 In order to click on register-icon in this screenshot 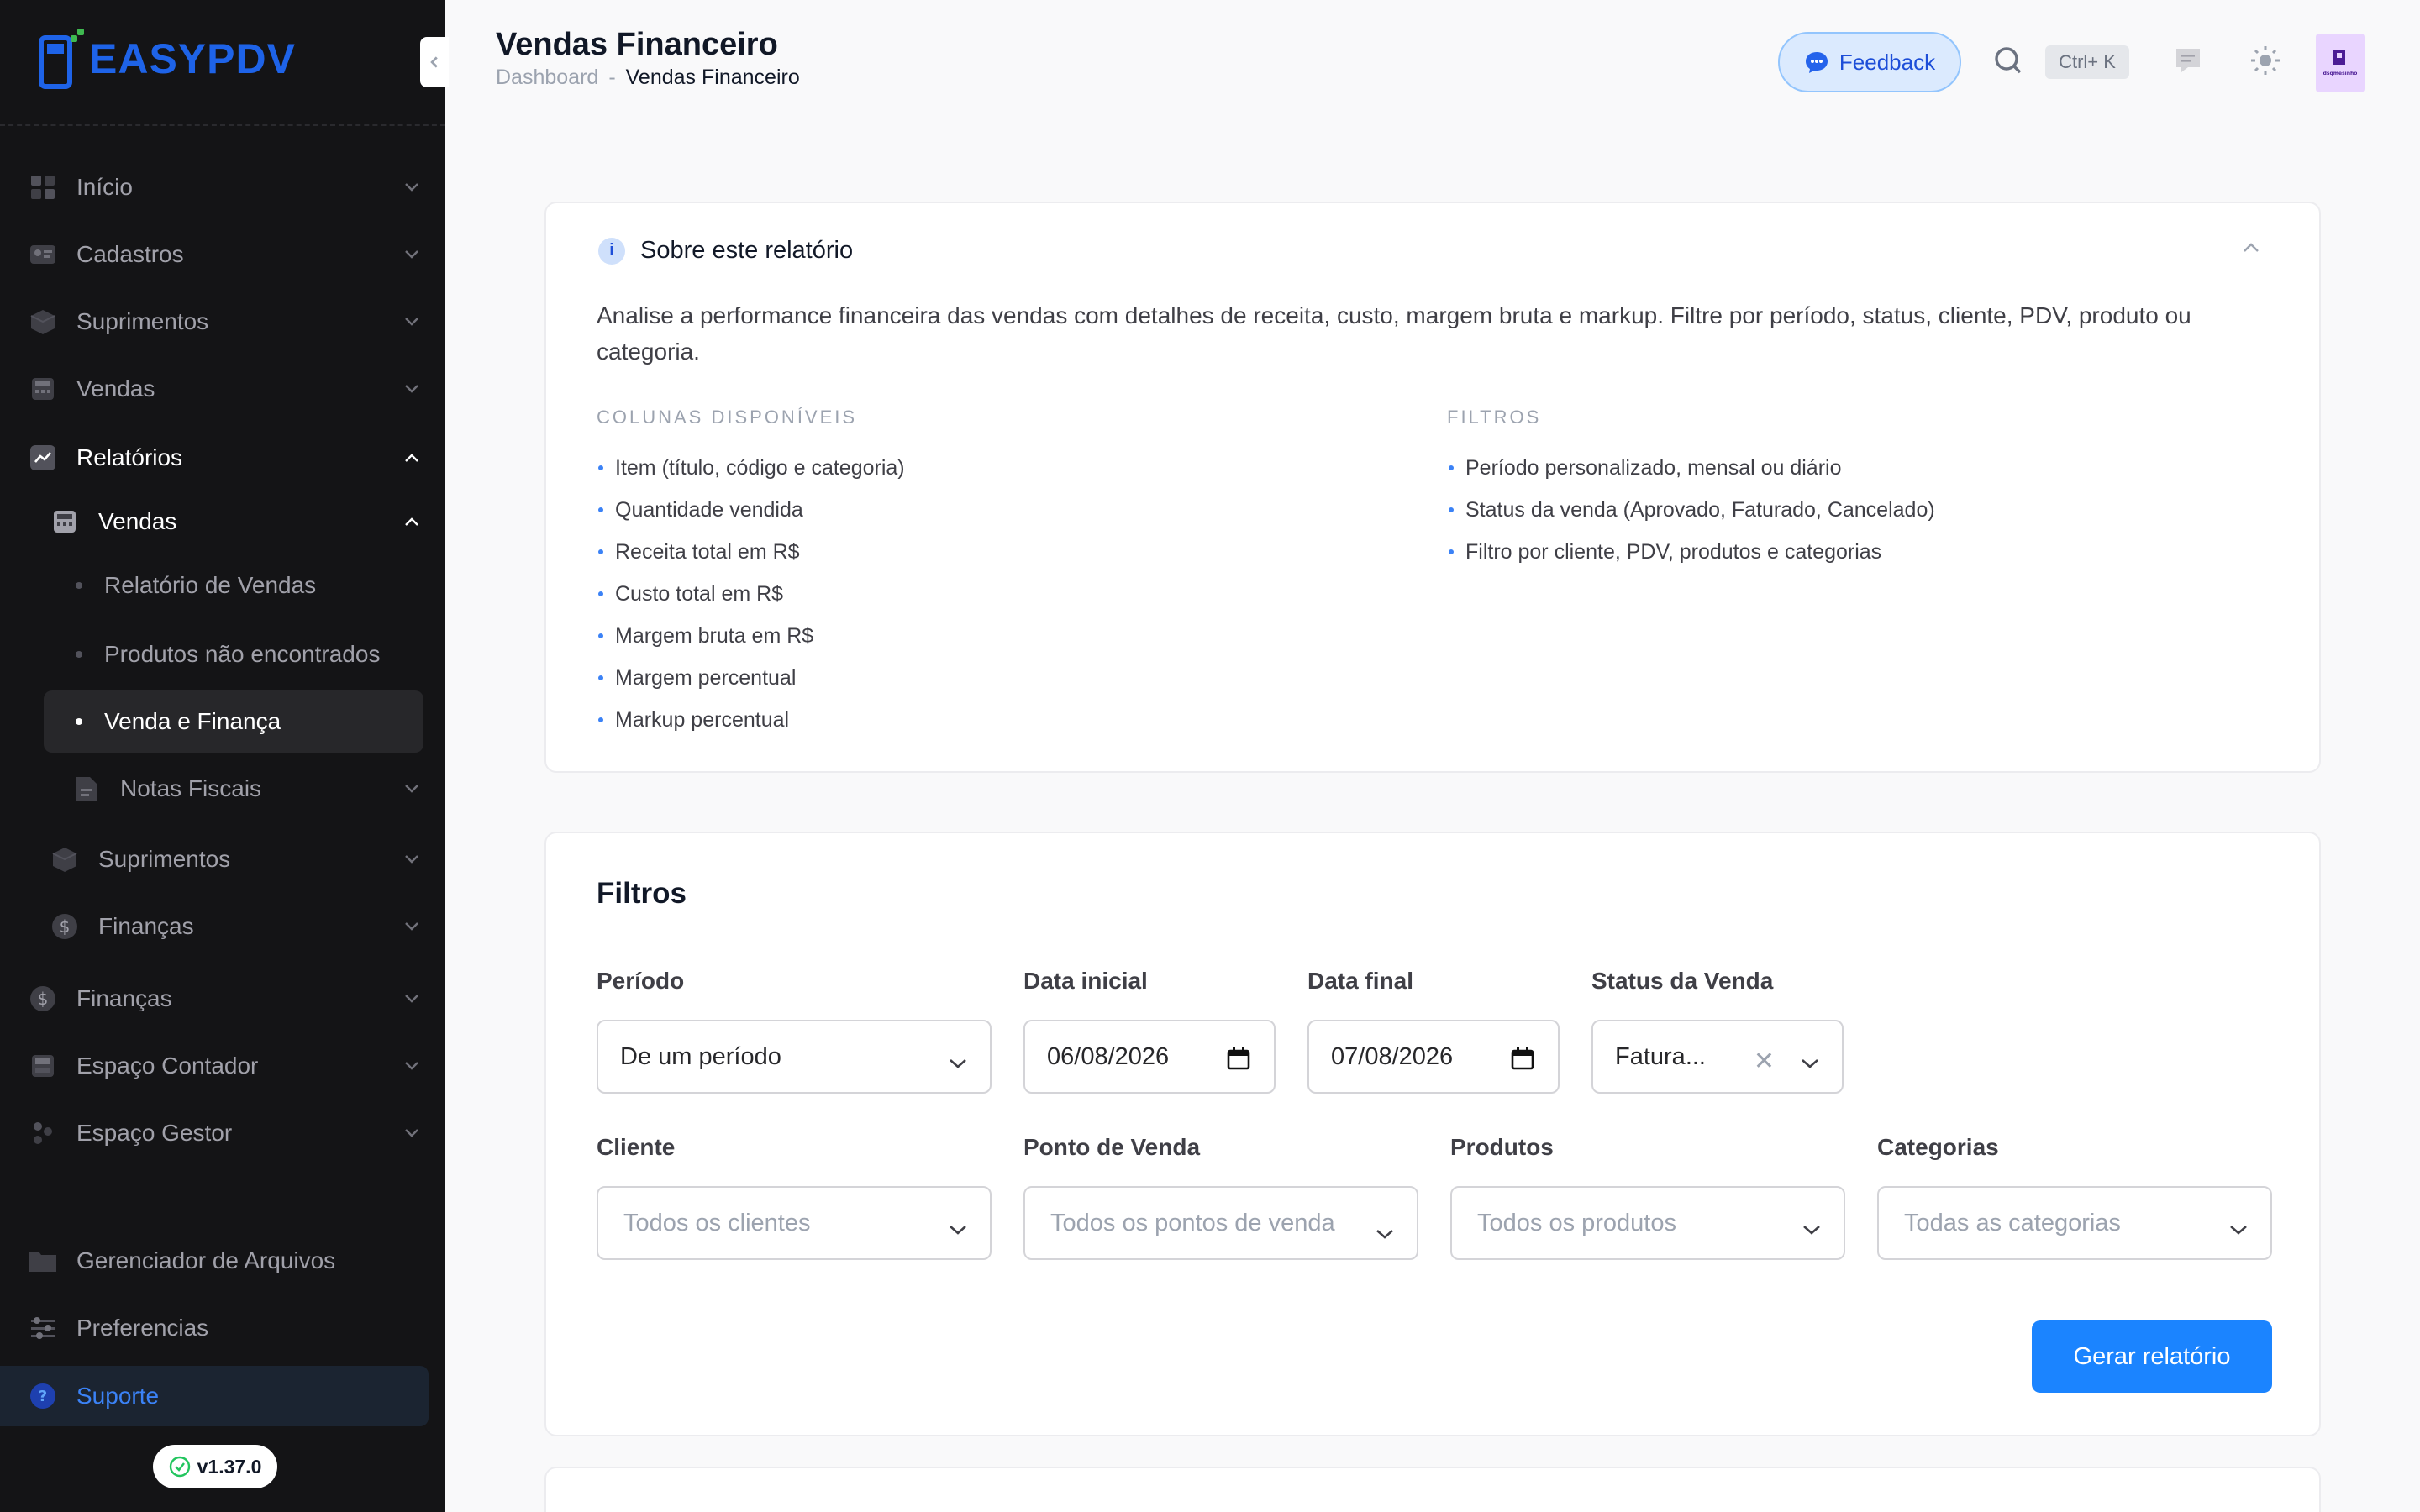, I will do `click(64, 521)`.